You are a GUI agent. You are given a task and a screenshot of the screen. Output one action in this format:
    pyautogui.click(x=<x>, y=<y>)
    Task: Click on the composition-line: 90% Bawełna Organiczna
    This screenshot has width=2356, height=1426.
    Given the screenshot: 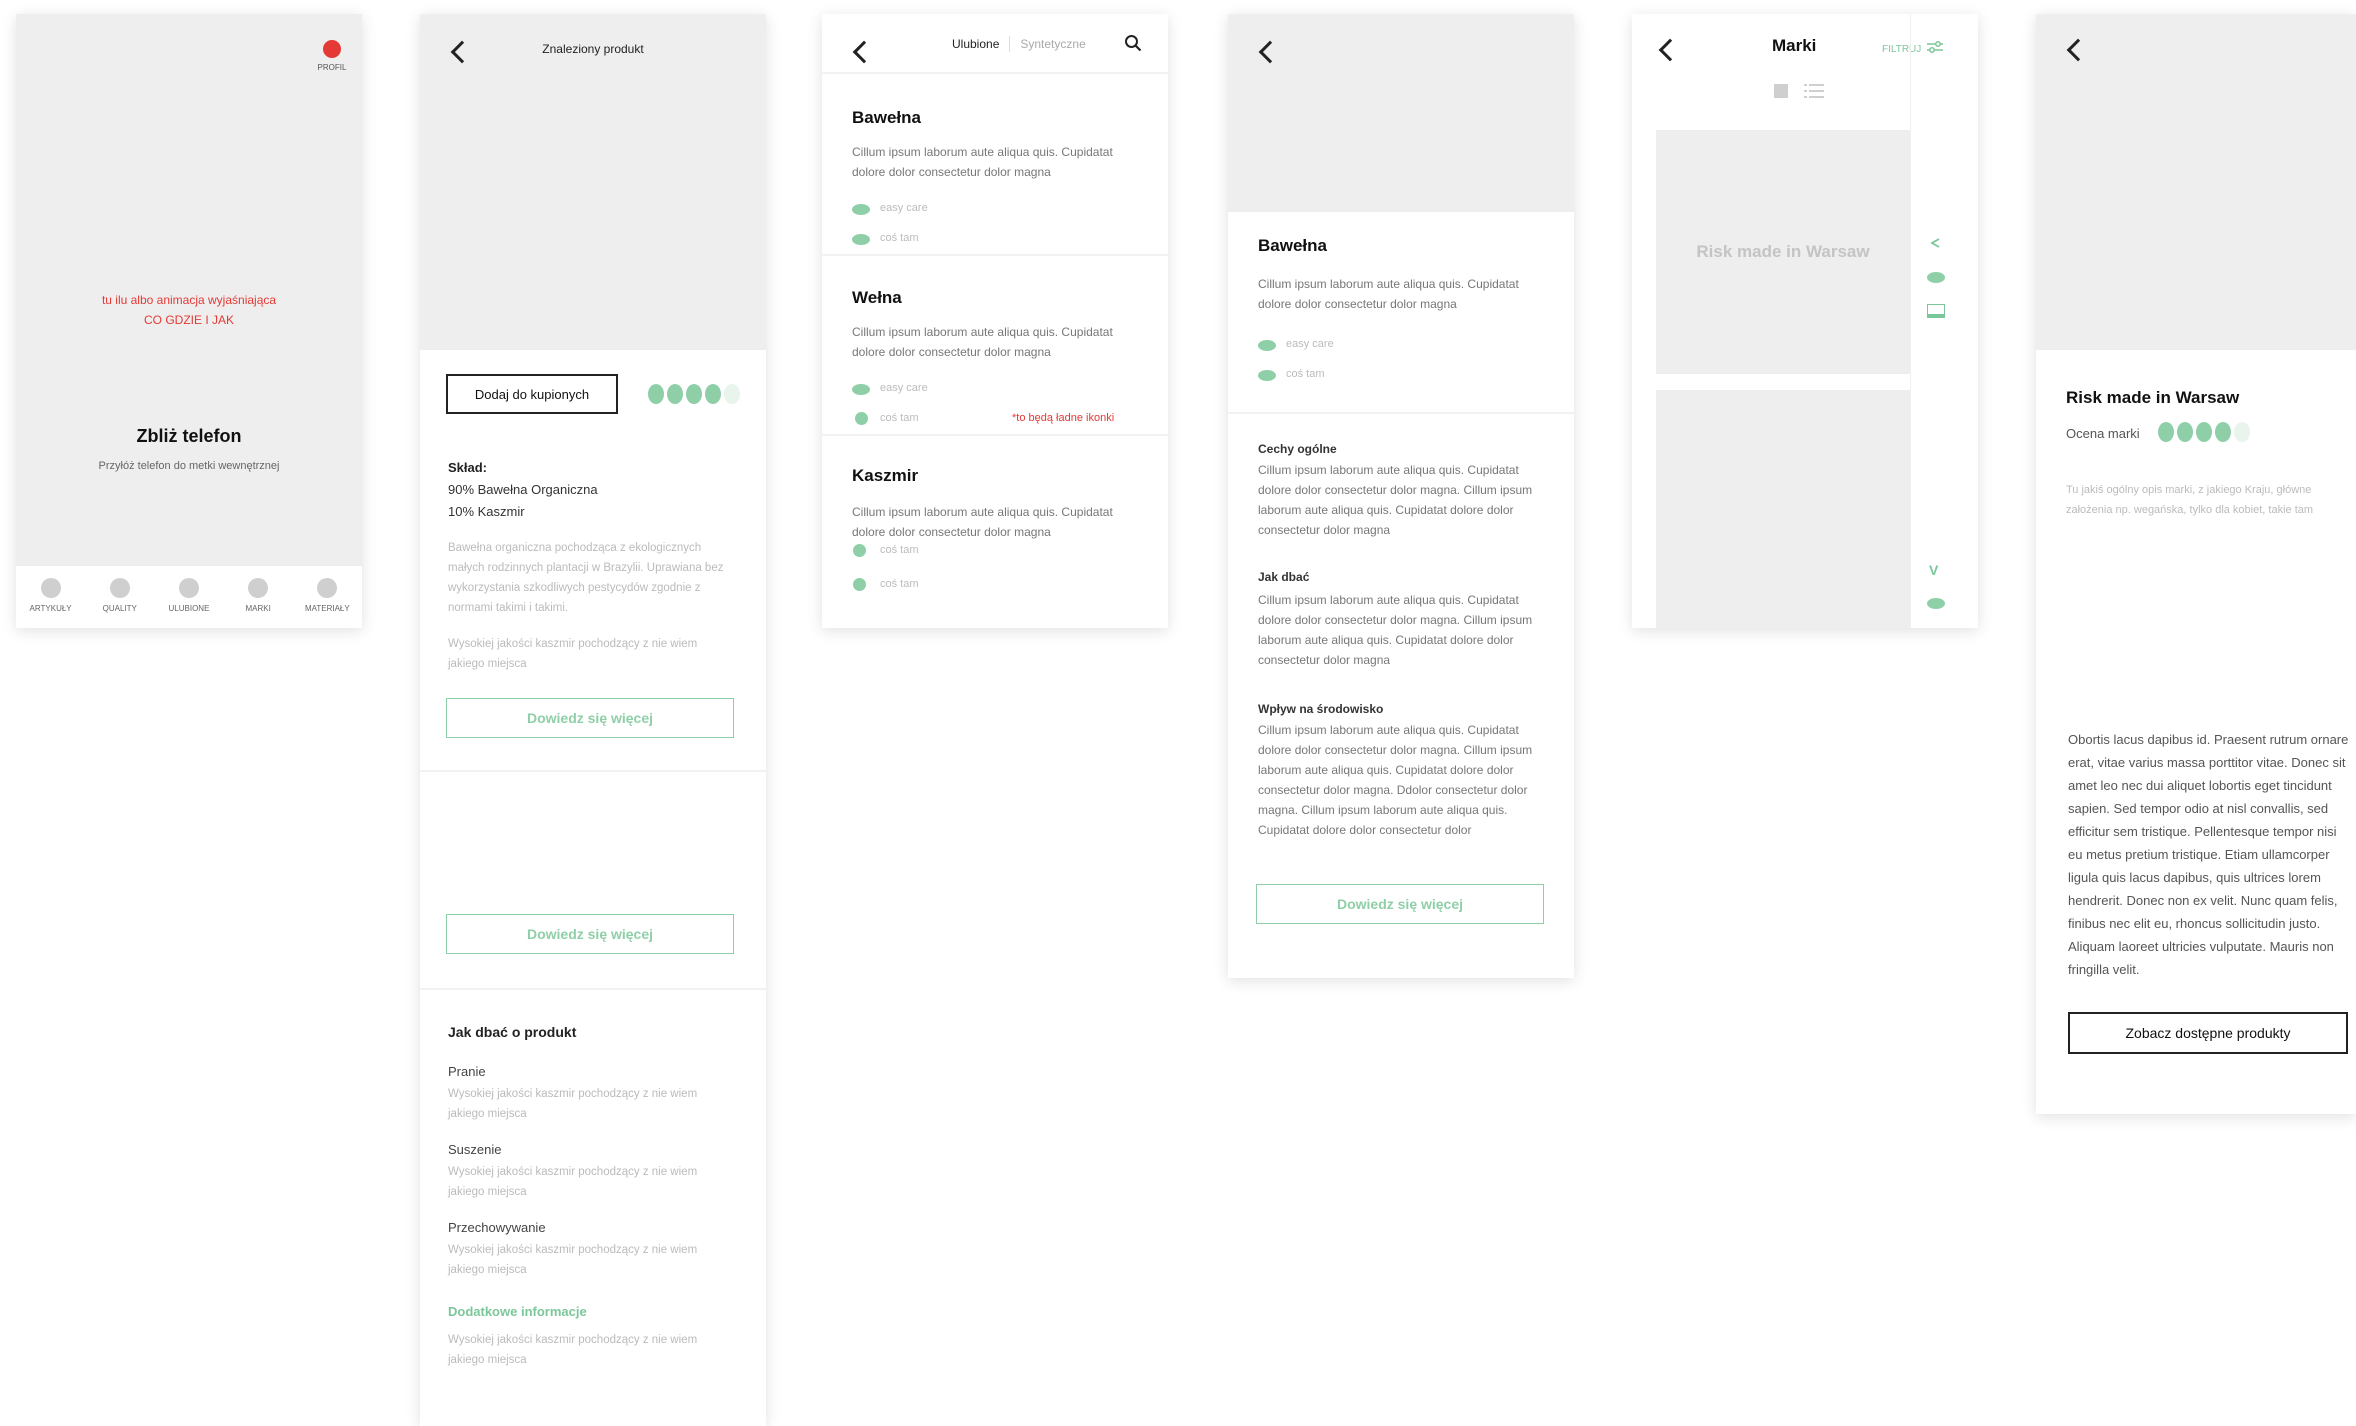 What is the action you would take?
    pyautogui.click(x=523, y=489)
    